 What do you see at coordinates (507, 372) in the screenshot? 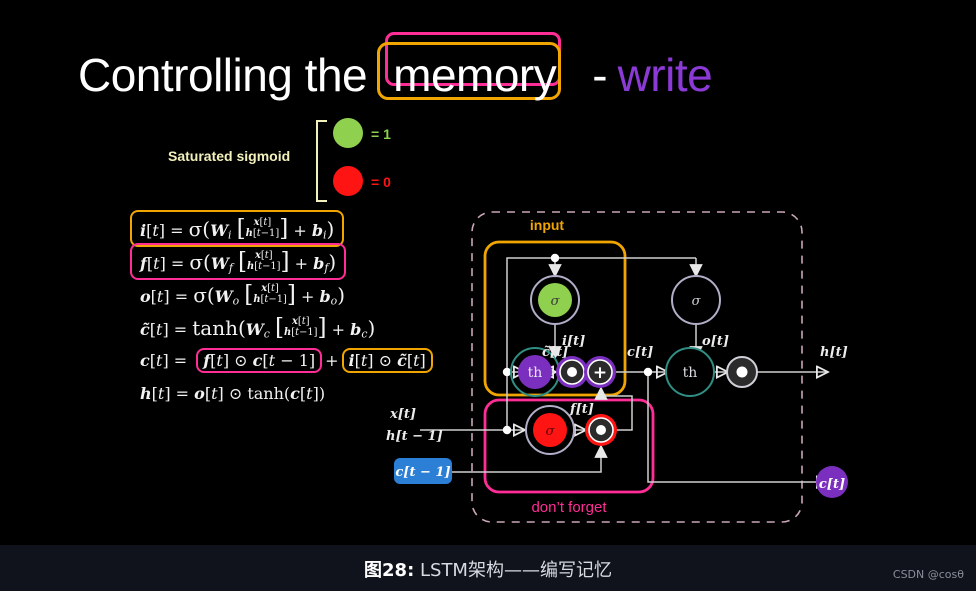
I see `bus-junction-candidate` at bounding box center [507, 372].